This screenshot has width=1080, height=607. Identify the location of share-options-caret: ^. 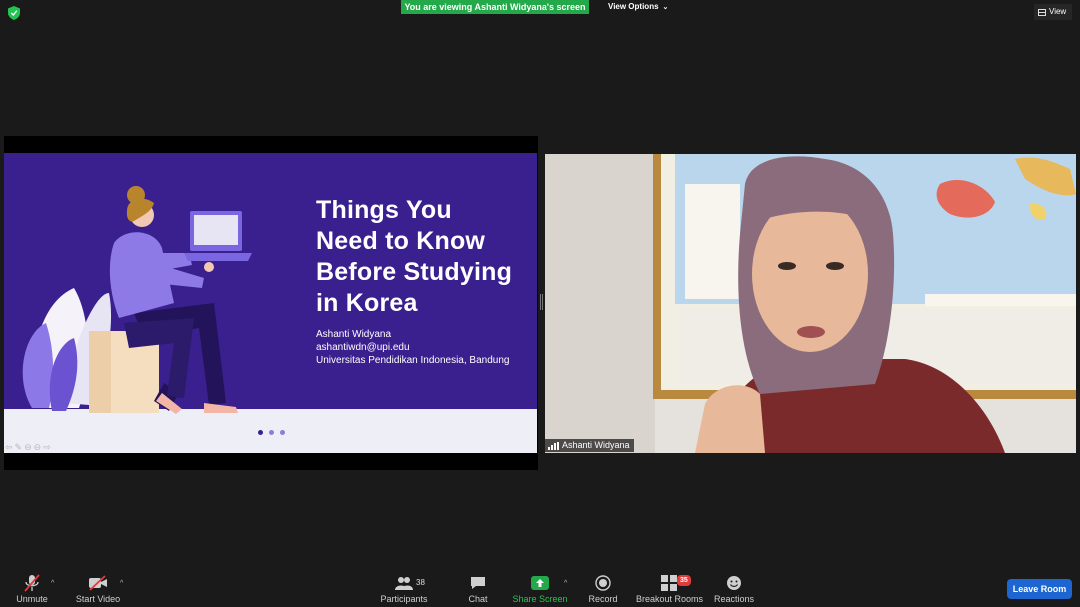
(565, 583).